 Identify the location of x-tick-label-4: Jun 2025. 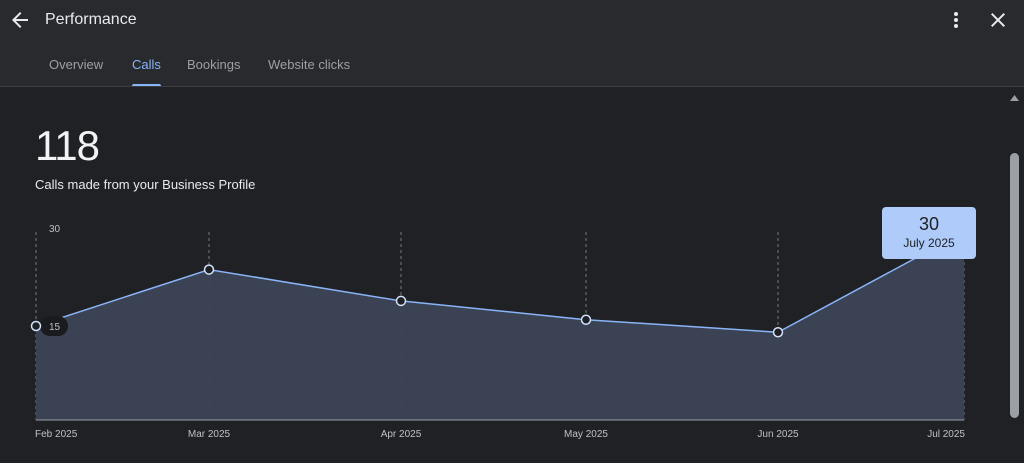
(778, 434).